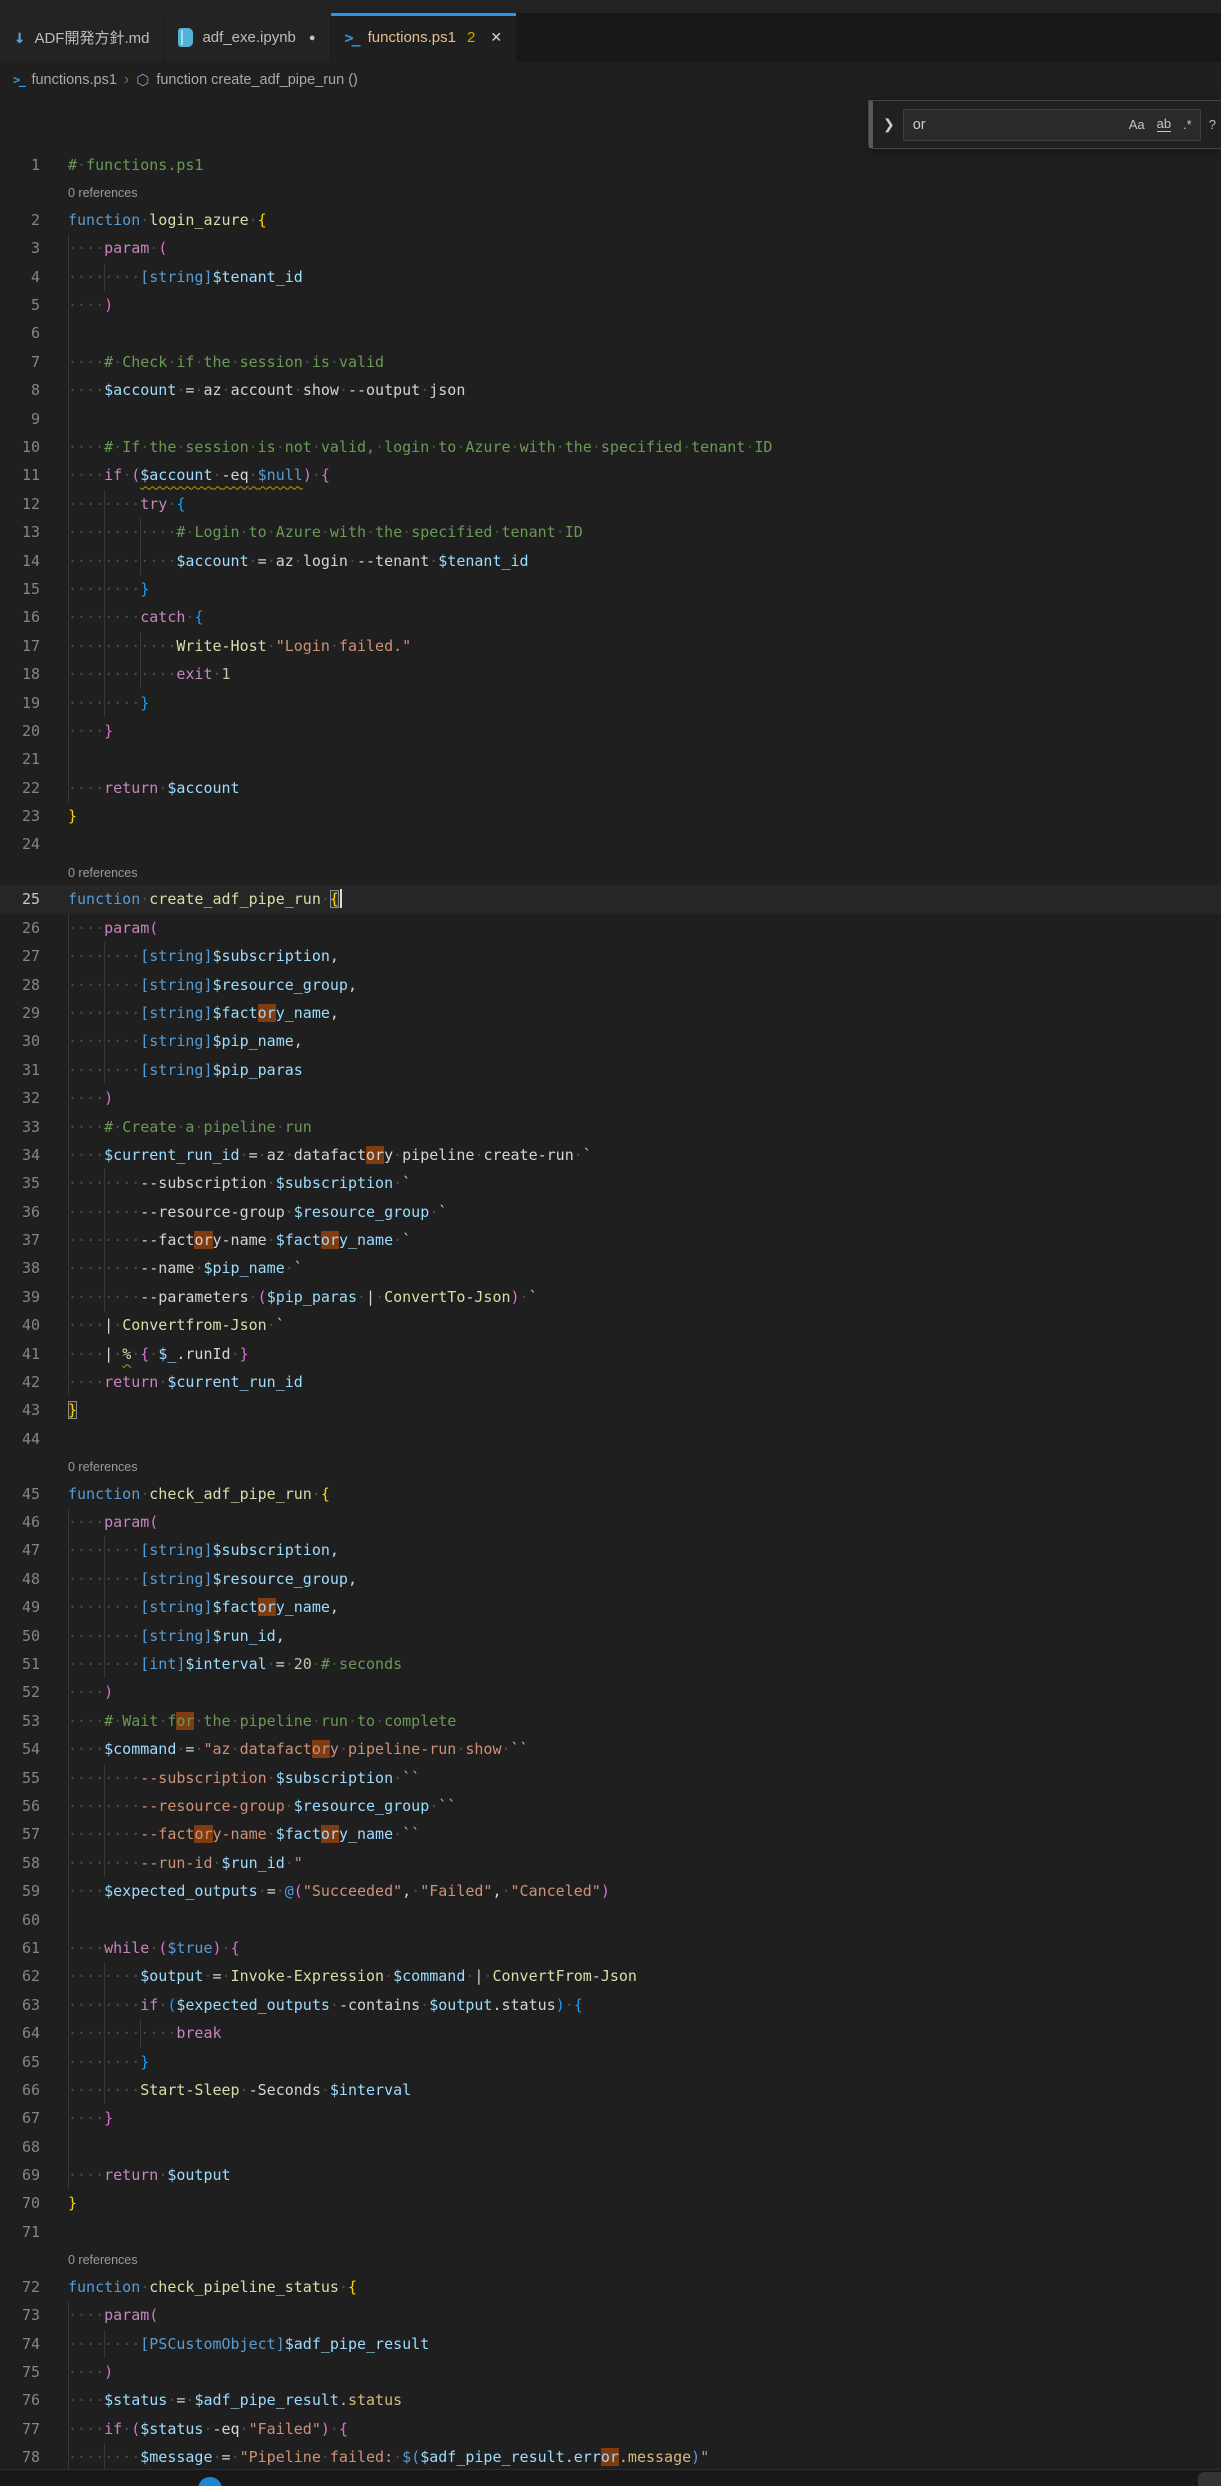 The width and height of the screenshot is (1221, 2486). Describe the element at coordinates (610, 362) in the screenshot. I see `code-line: 7 ····#·Check·if·the·session·is·valid` at that location.